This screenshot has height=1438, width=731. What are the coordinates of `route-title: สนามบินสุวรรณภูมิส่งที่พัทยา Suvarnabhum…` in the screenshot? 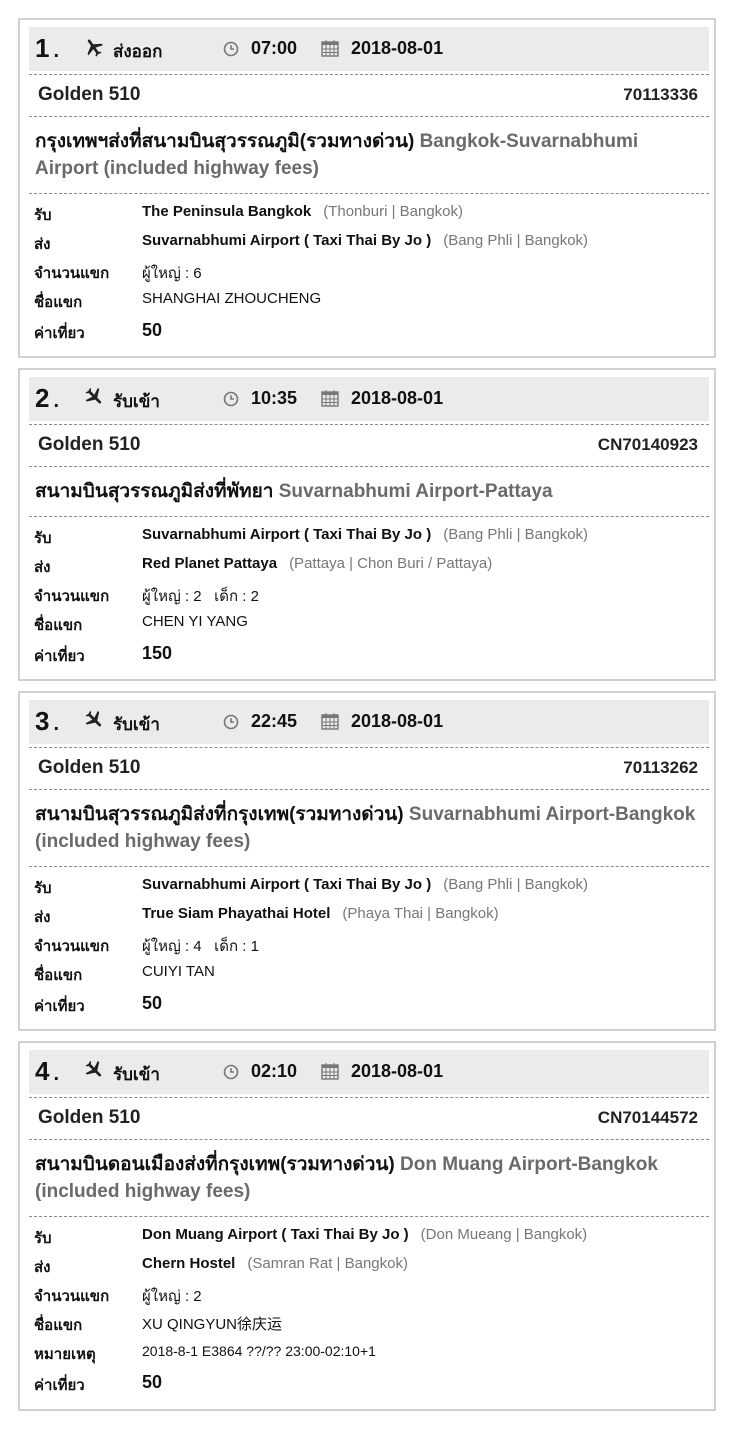 It's located at (370, 491).